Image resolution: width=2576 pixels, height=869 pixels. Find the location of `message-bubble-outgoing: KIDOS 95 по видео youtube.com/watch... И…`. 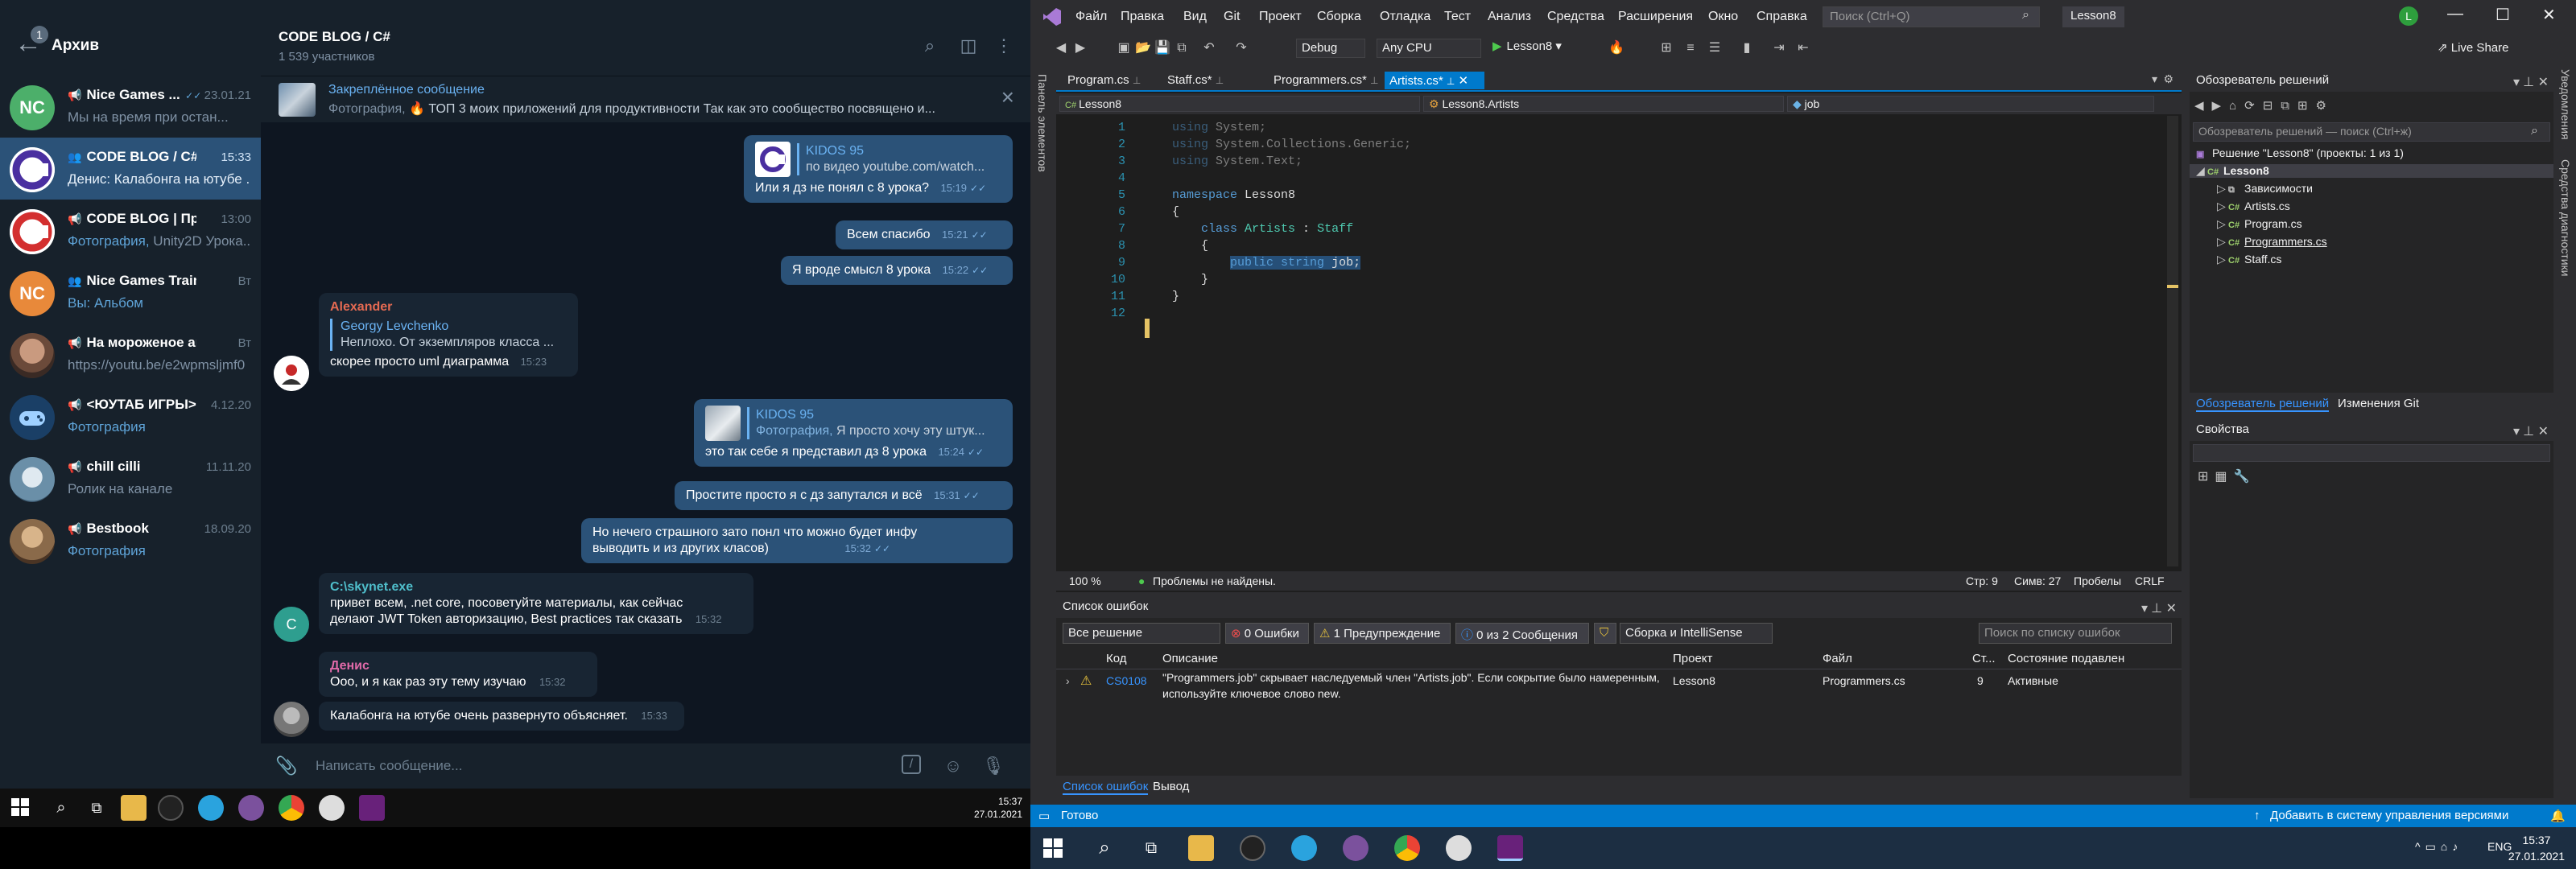

message-bubble-outgoing: KIDOS 95 по видео youtube.com/watch... И… is located at coordinates (878, 169).